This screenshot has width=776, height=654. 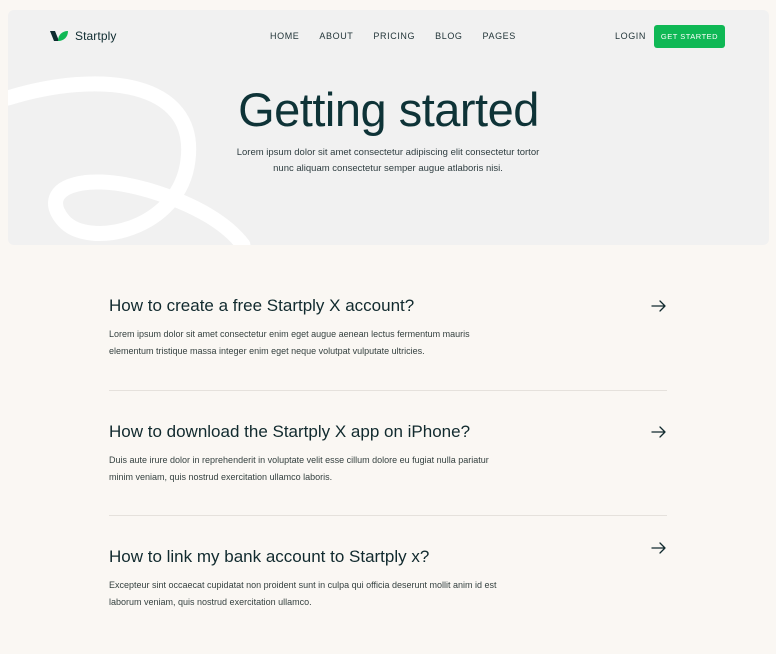 What do you see at coordinates (448, 36) in the screenshot?
I see `nav-item-blog: BLOG` at bounding box center [448, 36].